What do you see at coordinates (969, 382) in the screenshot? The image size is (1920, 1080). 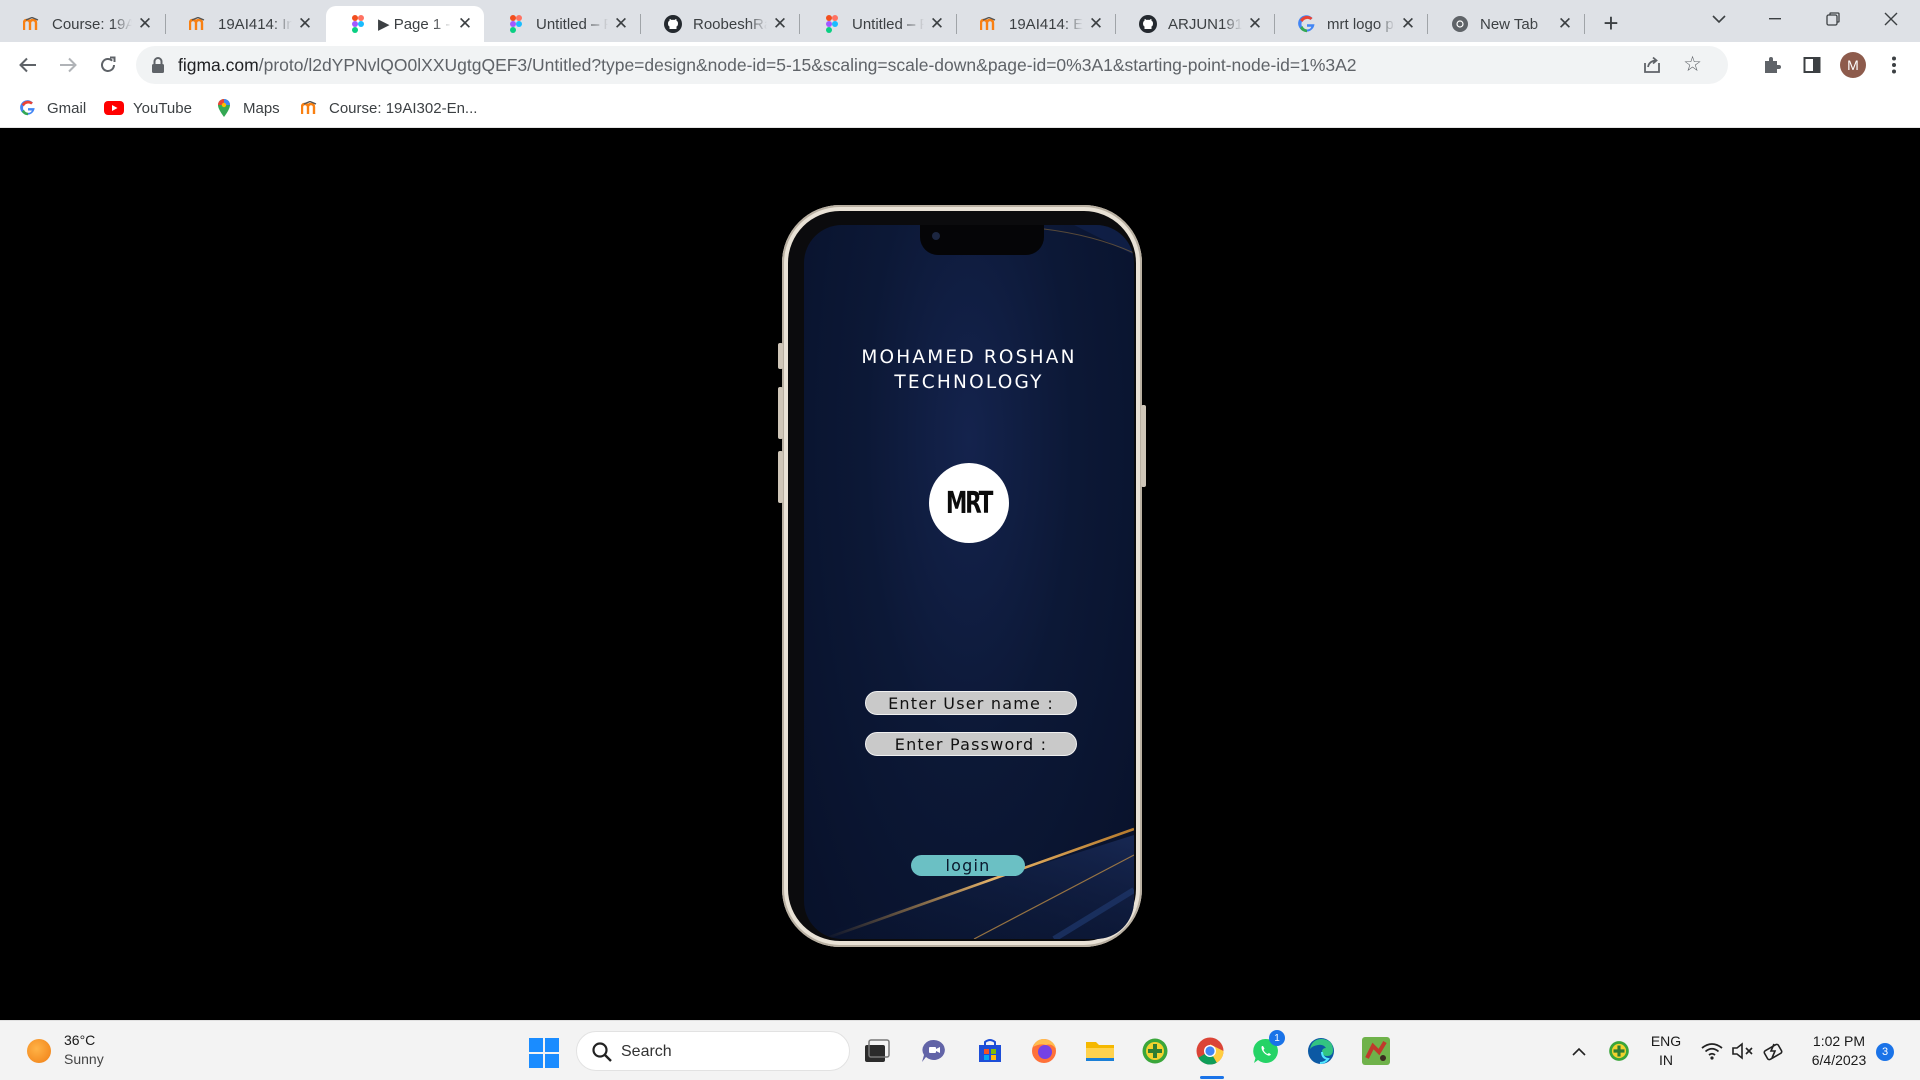 I see `brand-line-2: TECHNOLOGY` at bounding box center [969, 382].